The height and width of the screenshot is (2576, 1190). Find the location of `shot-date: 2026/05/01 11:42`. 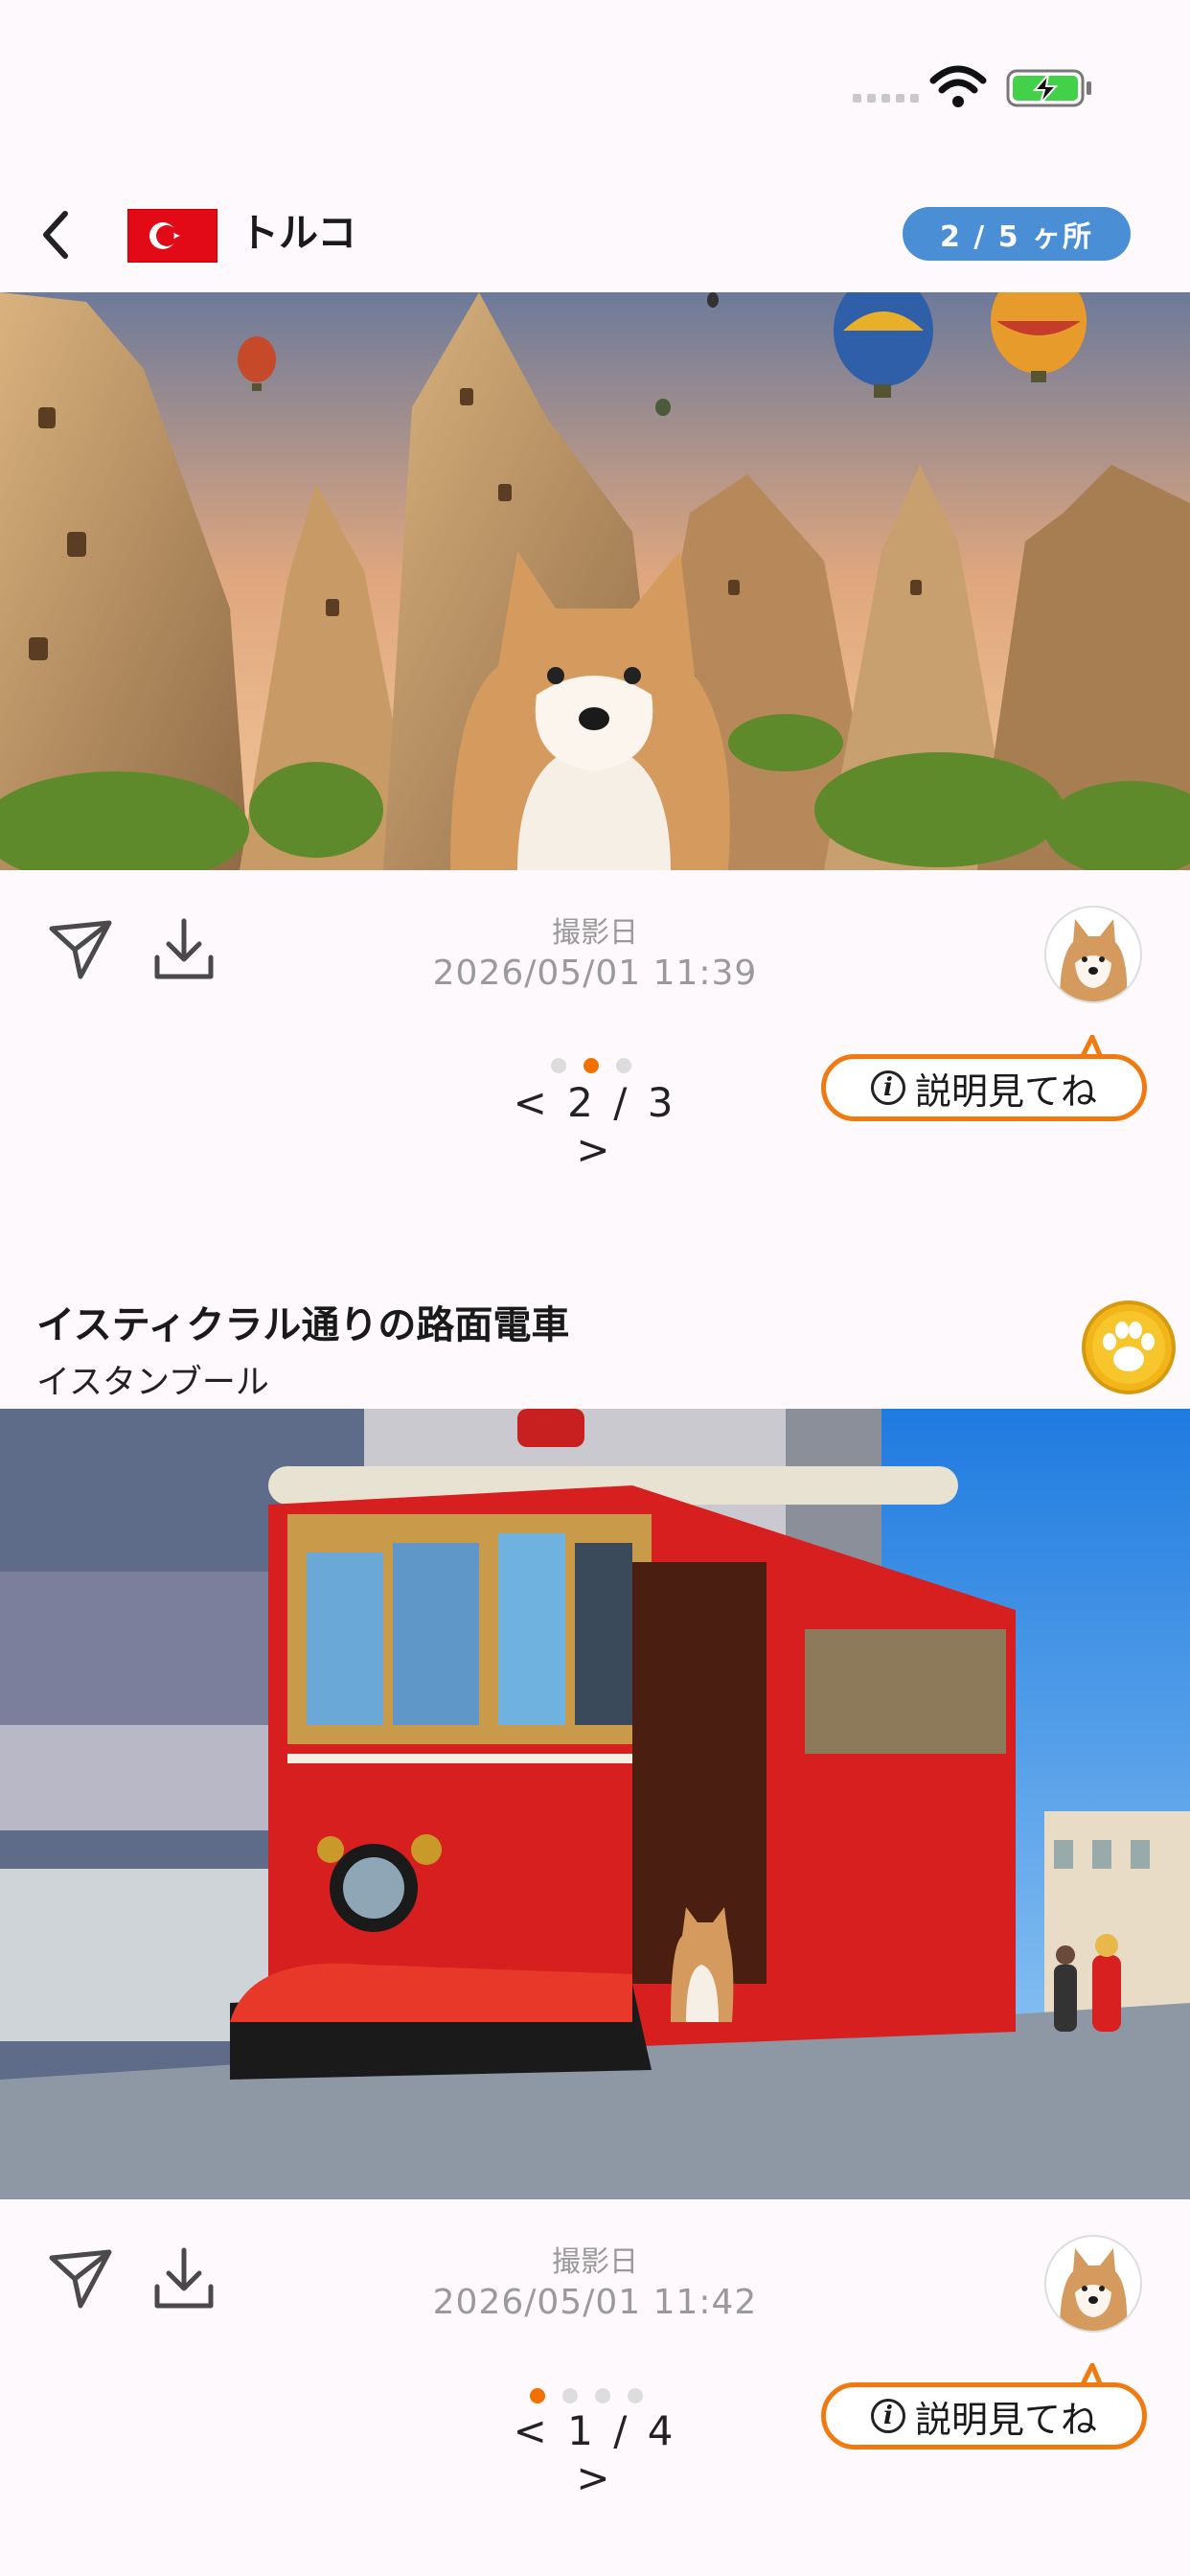

shot-date: 2026/05/01 11:42 is located at coordinates (595, 2302).